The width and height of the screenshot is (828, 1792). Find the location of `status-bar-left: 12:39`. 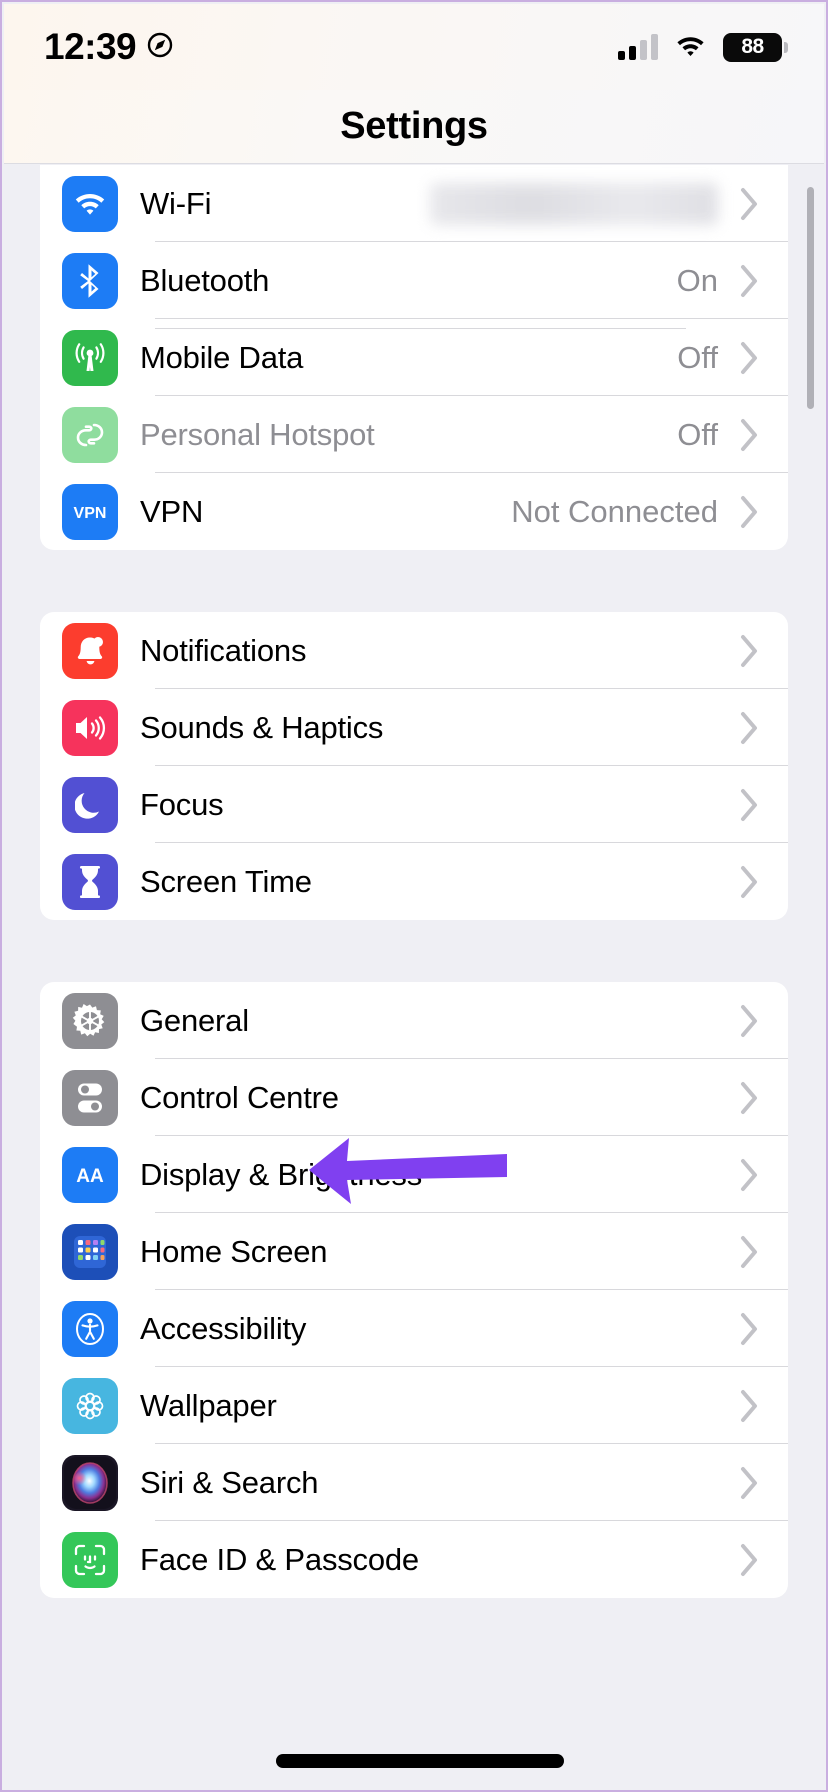

status-bar-left: 12:39 is located at coordinates (108, 47).